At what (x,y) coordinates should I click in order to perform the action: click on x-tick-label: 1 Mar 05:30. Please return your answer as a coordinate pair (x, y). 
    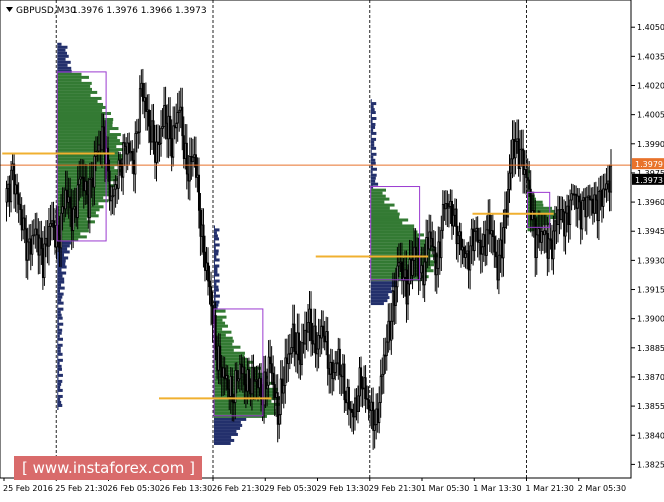
    Looking at the image, I should click on (445, 488).